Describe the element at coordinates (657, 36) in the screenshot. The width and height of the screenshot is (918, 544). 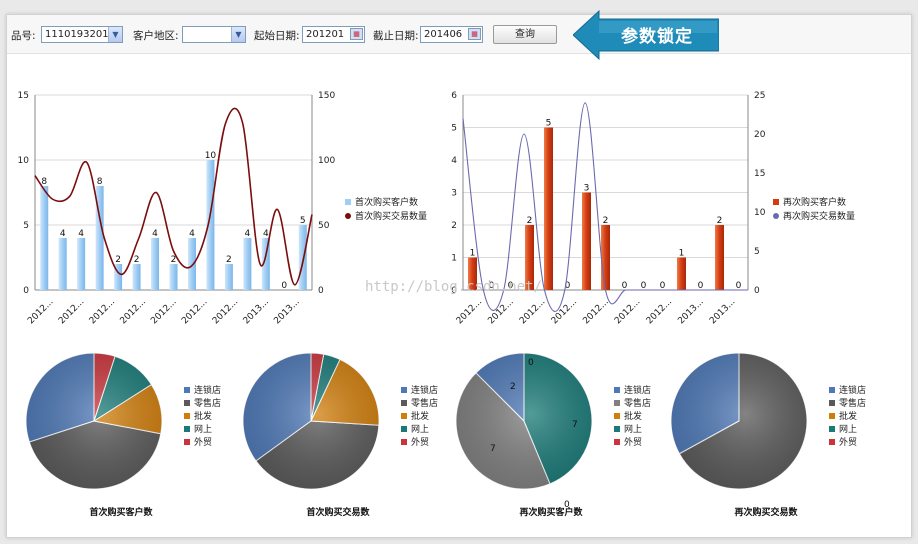
I see `lock-text: 参数锁定` at that location.